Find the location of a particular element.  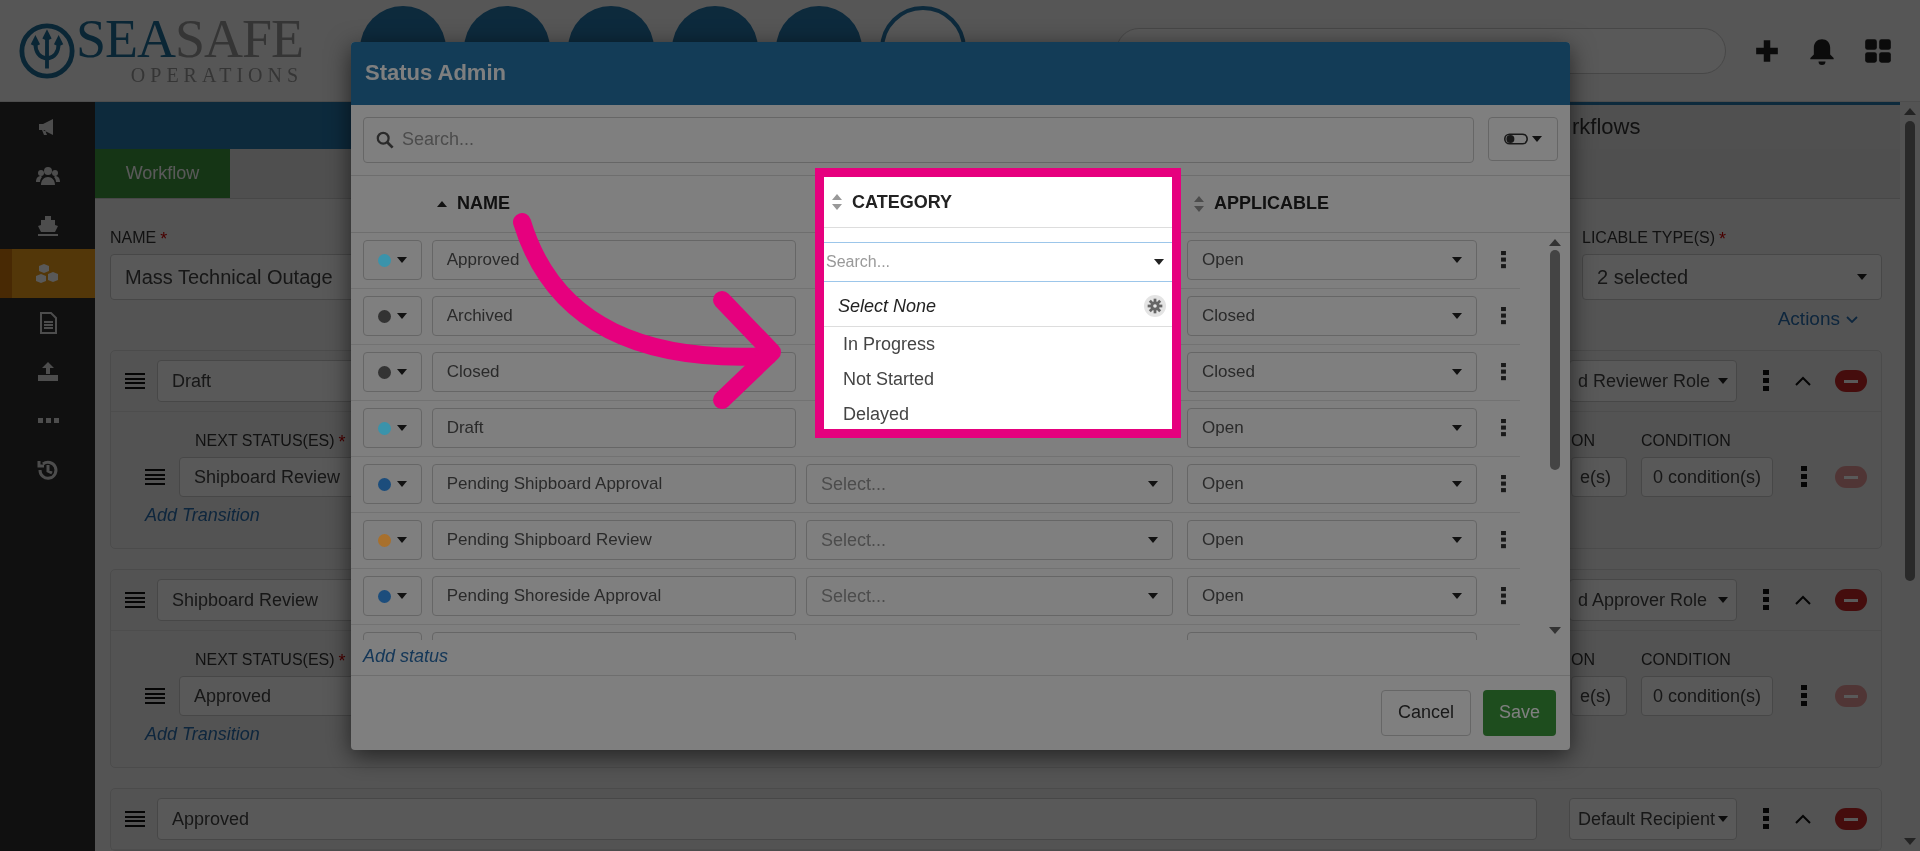

dialog-title: Status Admin is located at coordinates (435, 73).